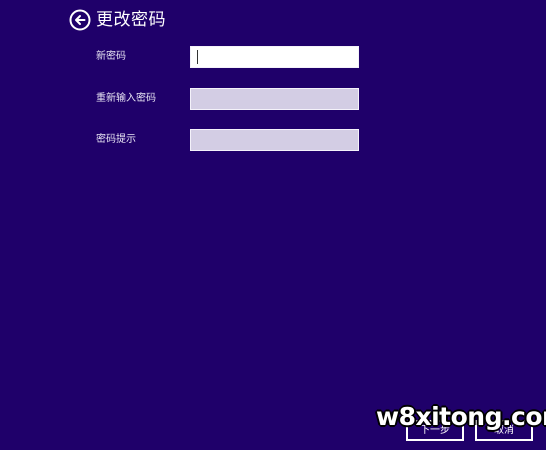 Image resolution: width=546 pixels, height=450 pixels. I want to click on reenter-password-input, so click(274, 99).